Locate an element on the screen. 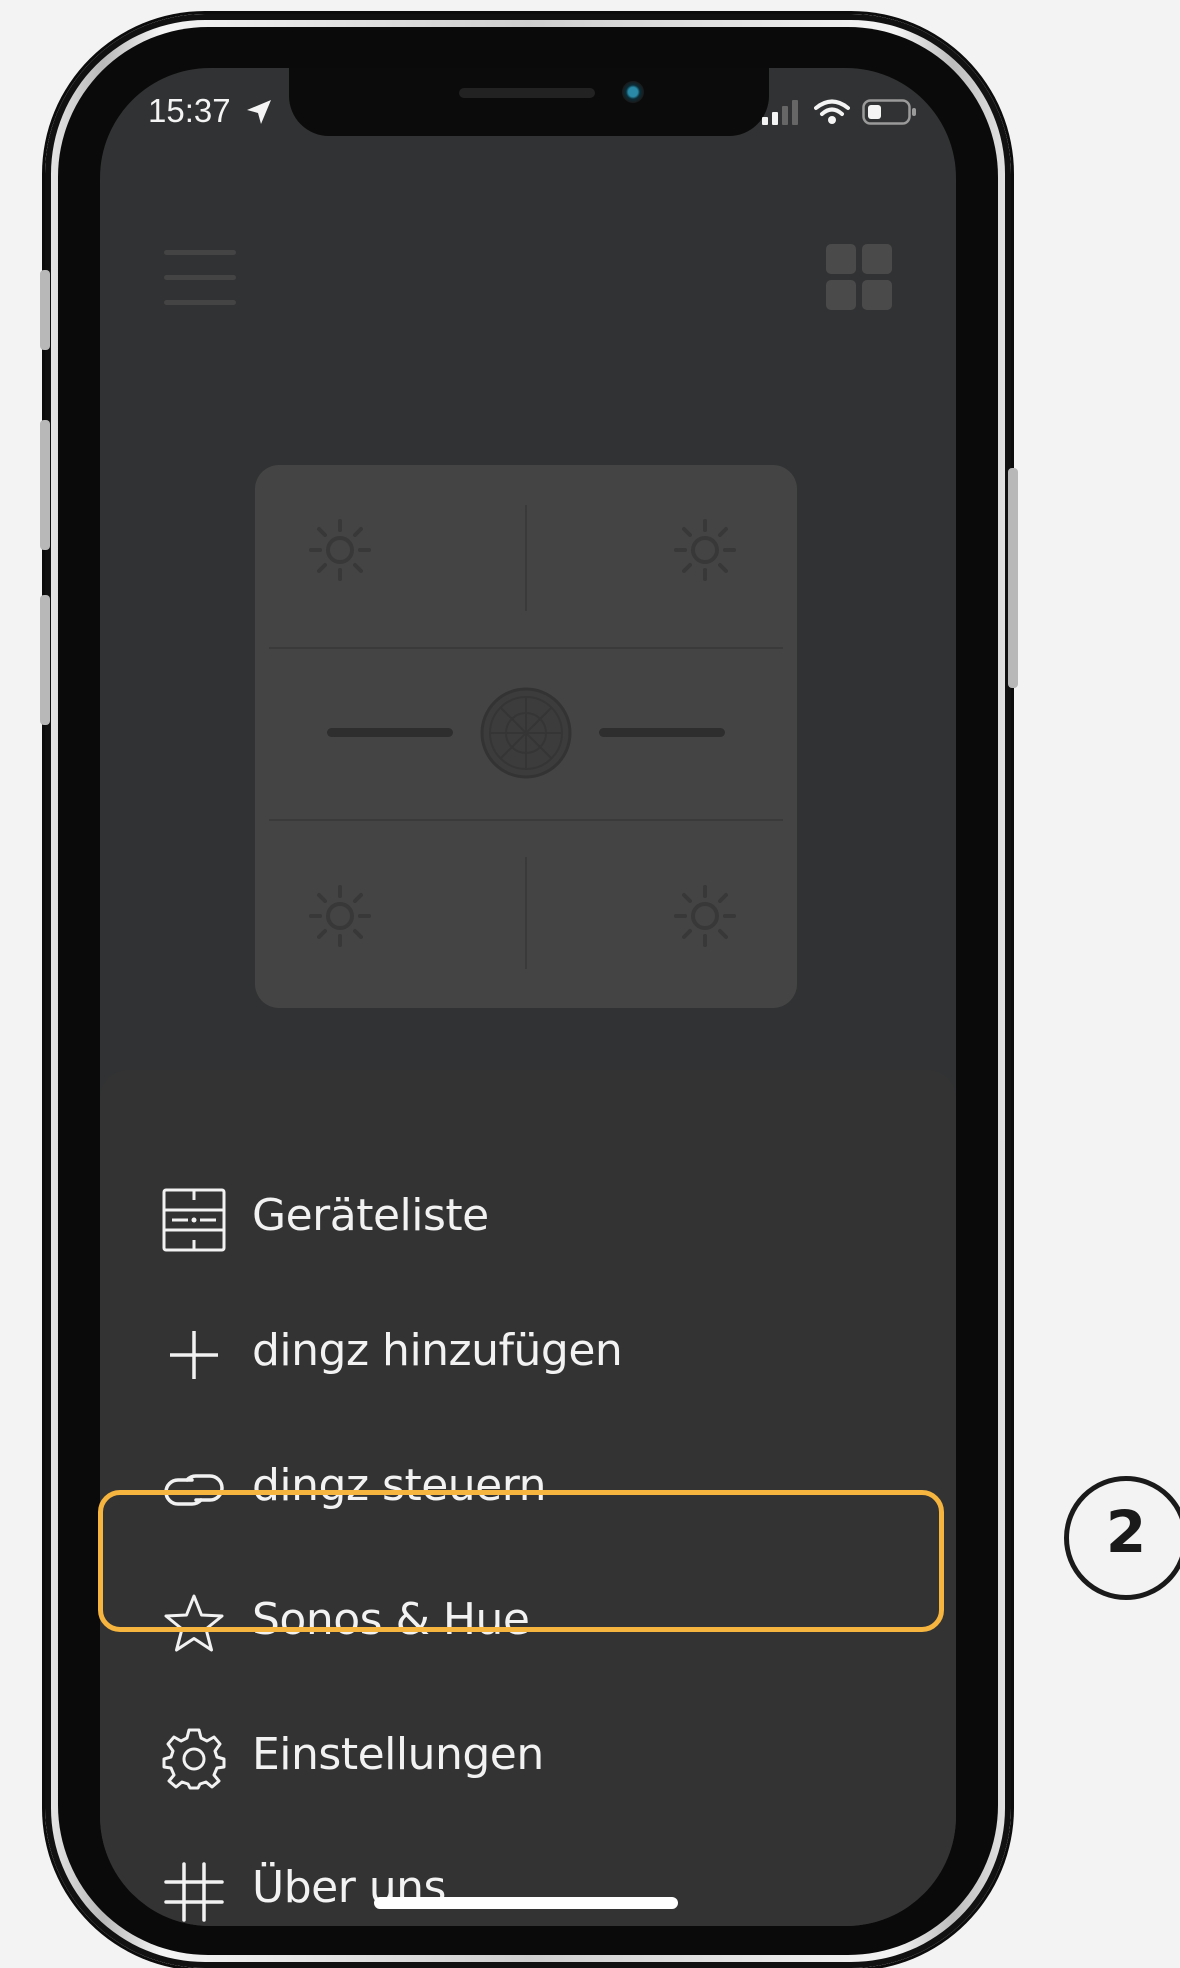 This screenshot has height=1968, width=1180. battery-icon is located at coordinates (889, 112).